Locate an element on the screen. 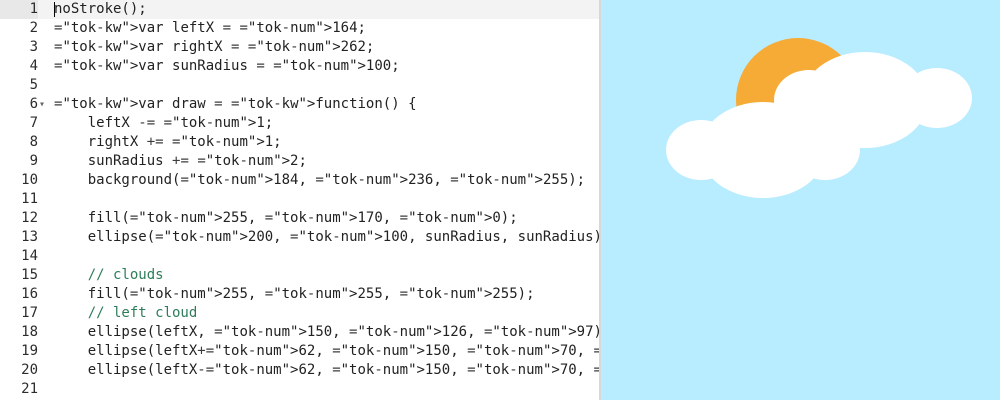 The height and width of the screenshot is (400, 1000). line-number: 11 is located at coordinates (29, 199).